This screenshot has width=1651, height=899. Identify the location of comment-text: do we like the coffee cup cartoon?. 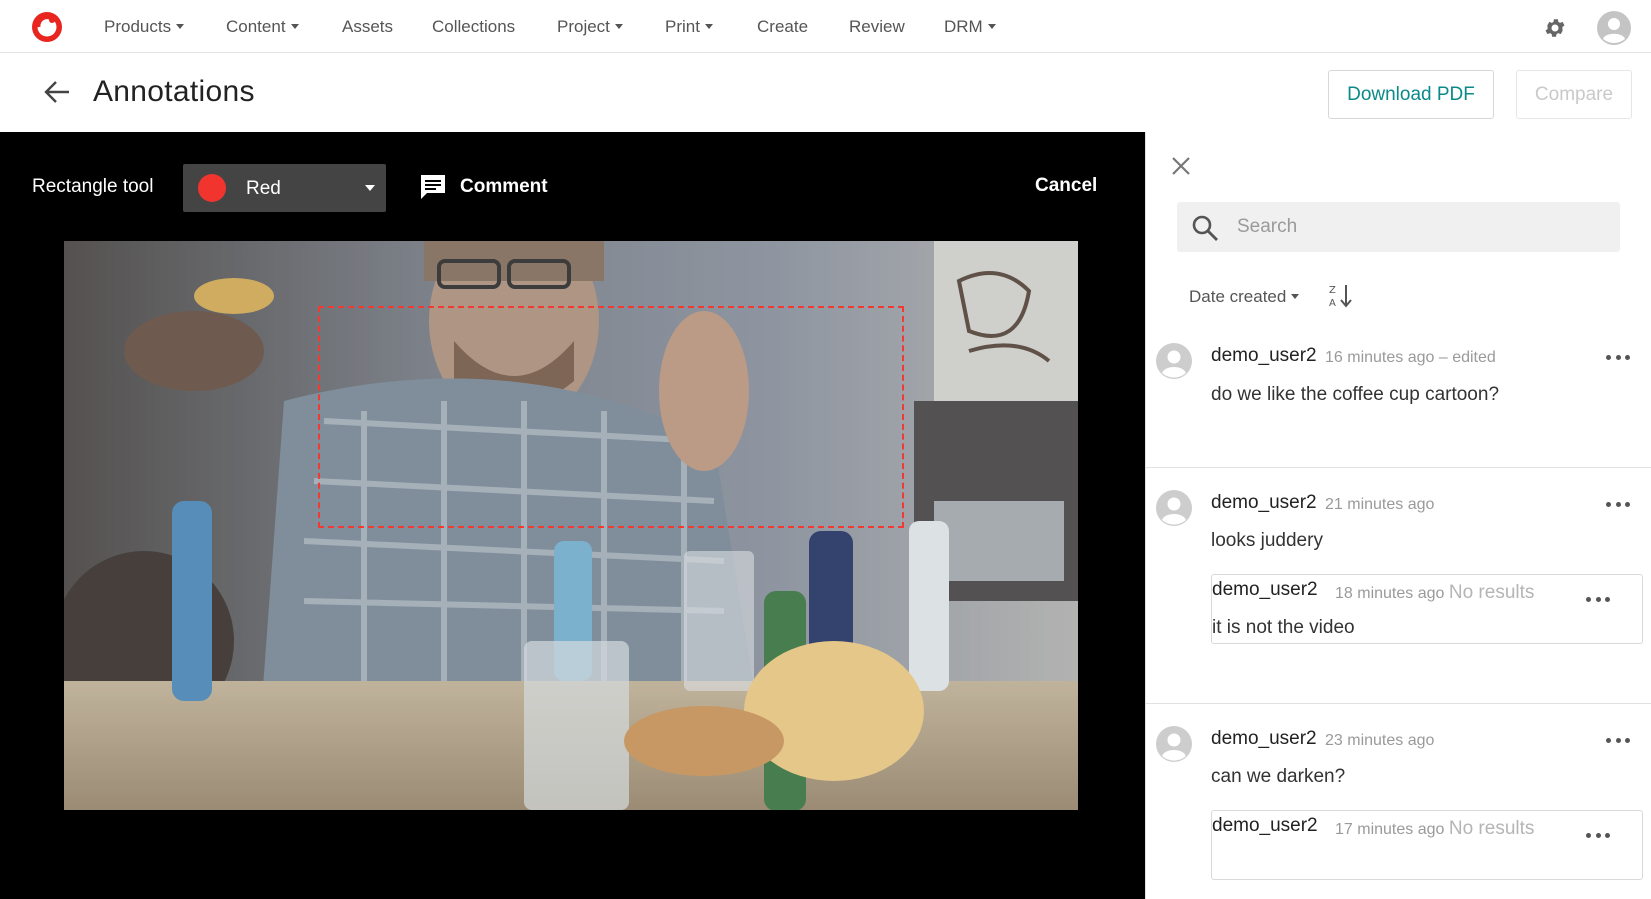
(1355, 394).